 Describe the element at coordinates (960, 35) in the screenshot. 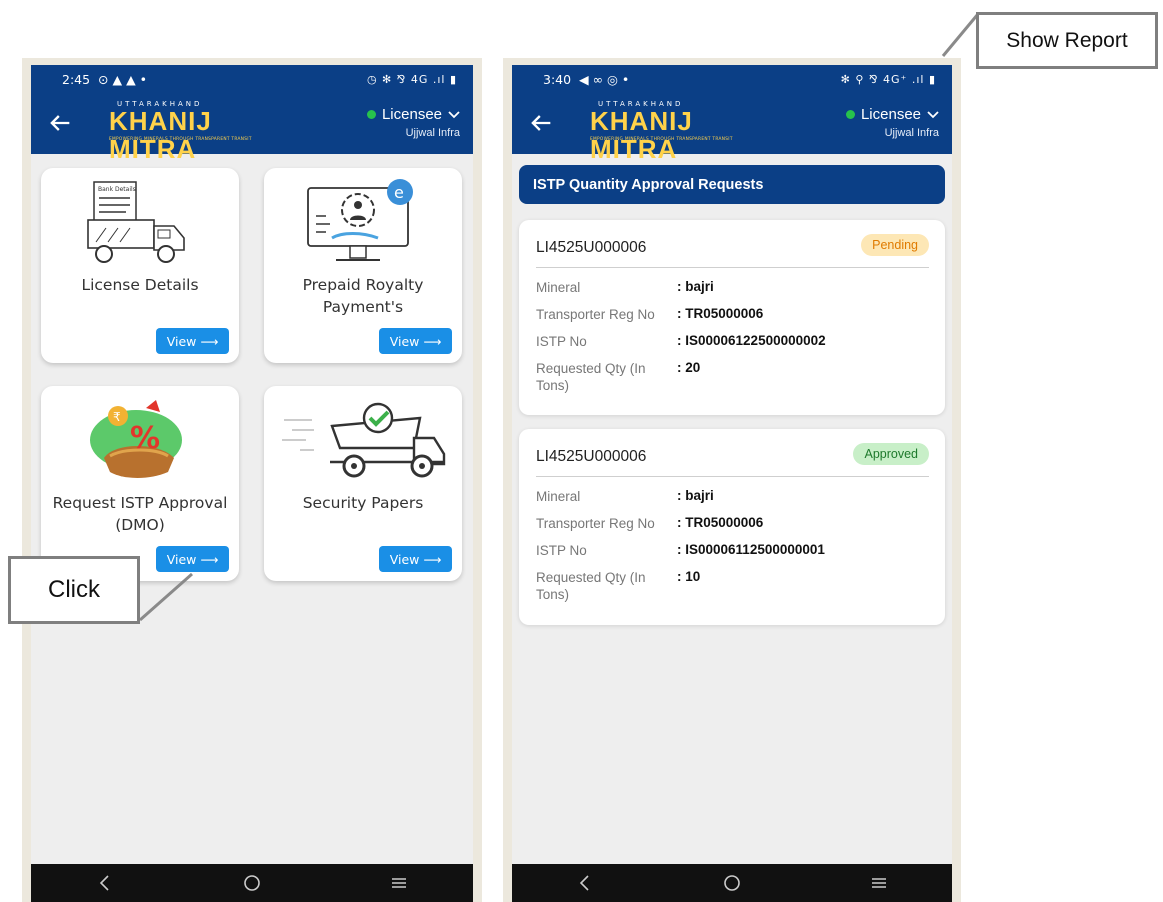

I see `report-pointer-line` at that location.